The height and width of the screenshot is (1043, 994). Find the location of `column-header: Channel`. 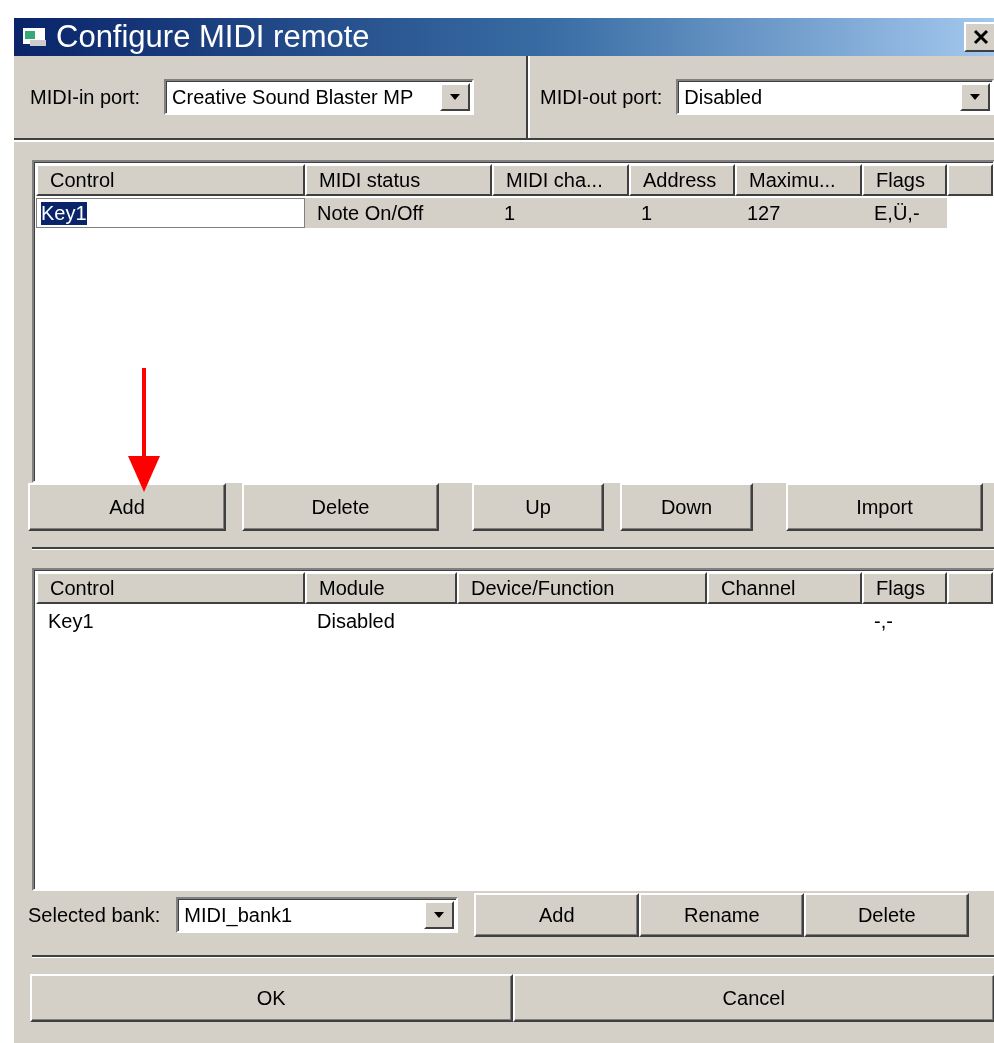

column-header: Channel is located at coordinates (784, 588).